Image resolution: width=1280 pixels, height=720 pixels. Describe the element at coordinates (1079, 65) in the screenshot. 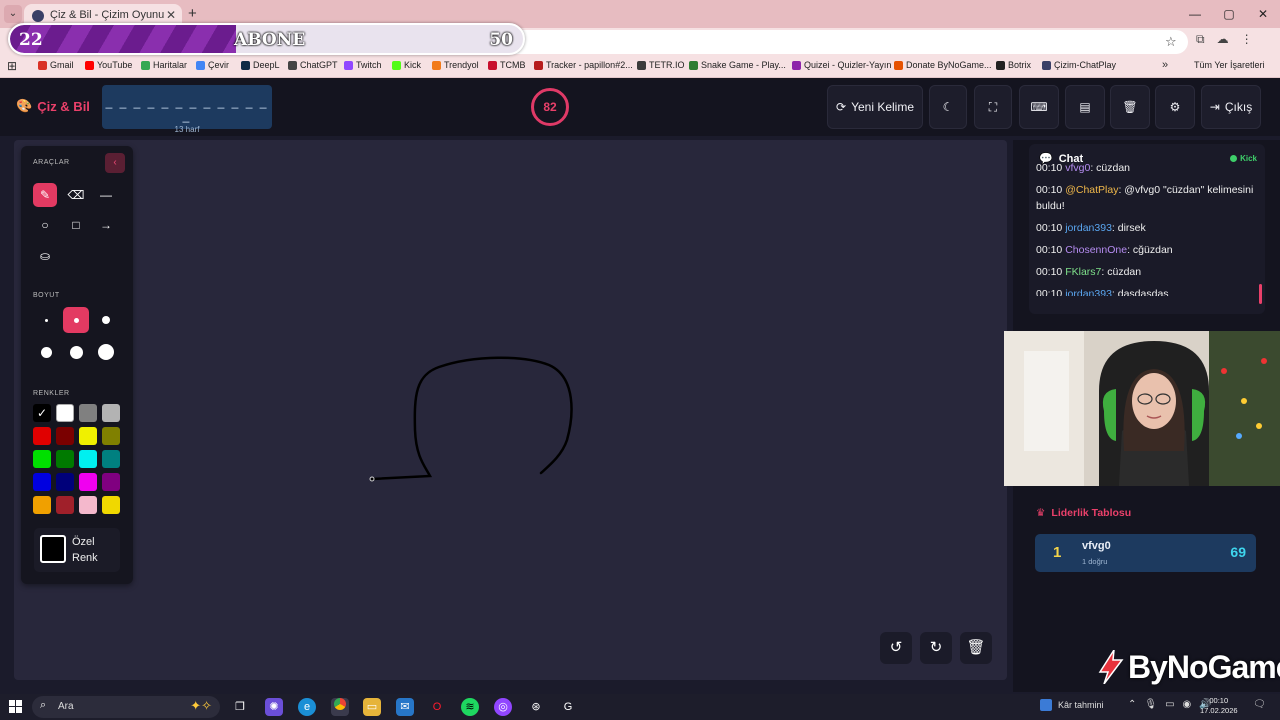

I see `bookmark-item: Çizim-ChatPlay` at that location.